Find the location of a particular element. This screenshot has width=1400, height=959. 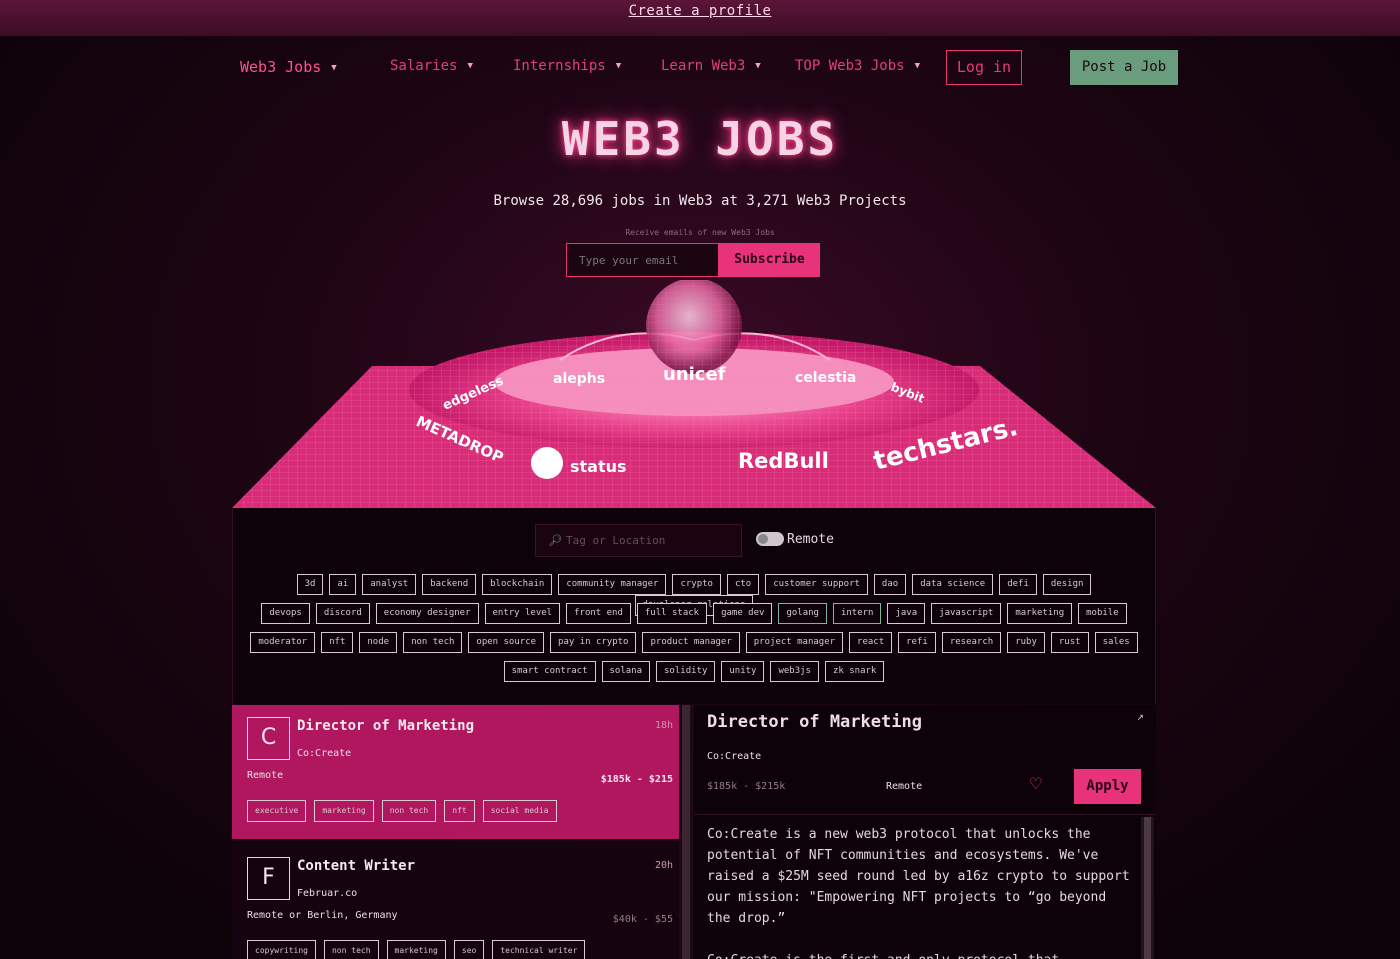

tag-filter: devops is located at coordinates (285, 613).